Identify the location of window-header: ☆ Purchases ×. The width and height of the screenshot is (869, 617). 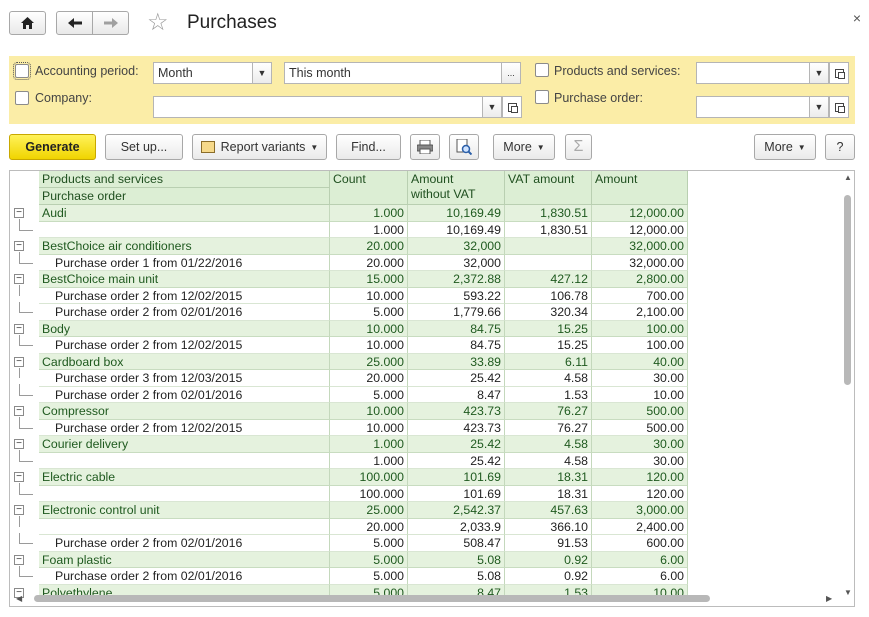
(434, 24).